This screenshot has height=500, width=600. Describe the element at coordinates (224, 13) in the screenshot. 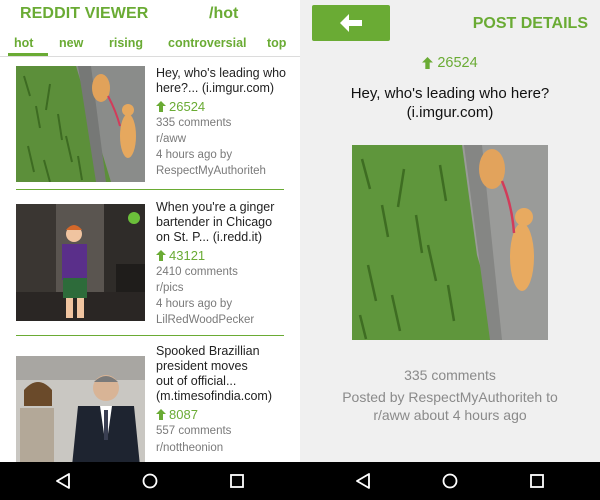

I see `current-listing: /hot` at that location.